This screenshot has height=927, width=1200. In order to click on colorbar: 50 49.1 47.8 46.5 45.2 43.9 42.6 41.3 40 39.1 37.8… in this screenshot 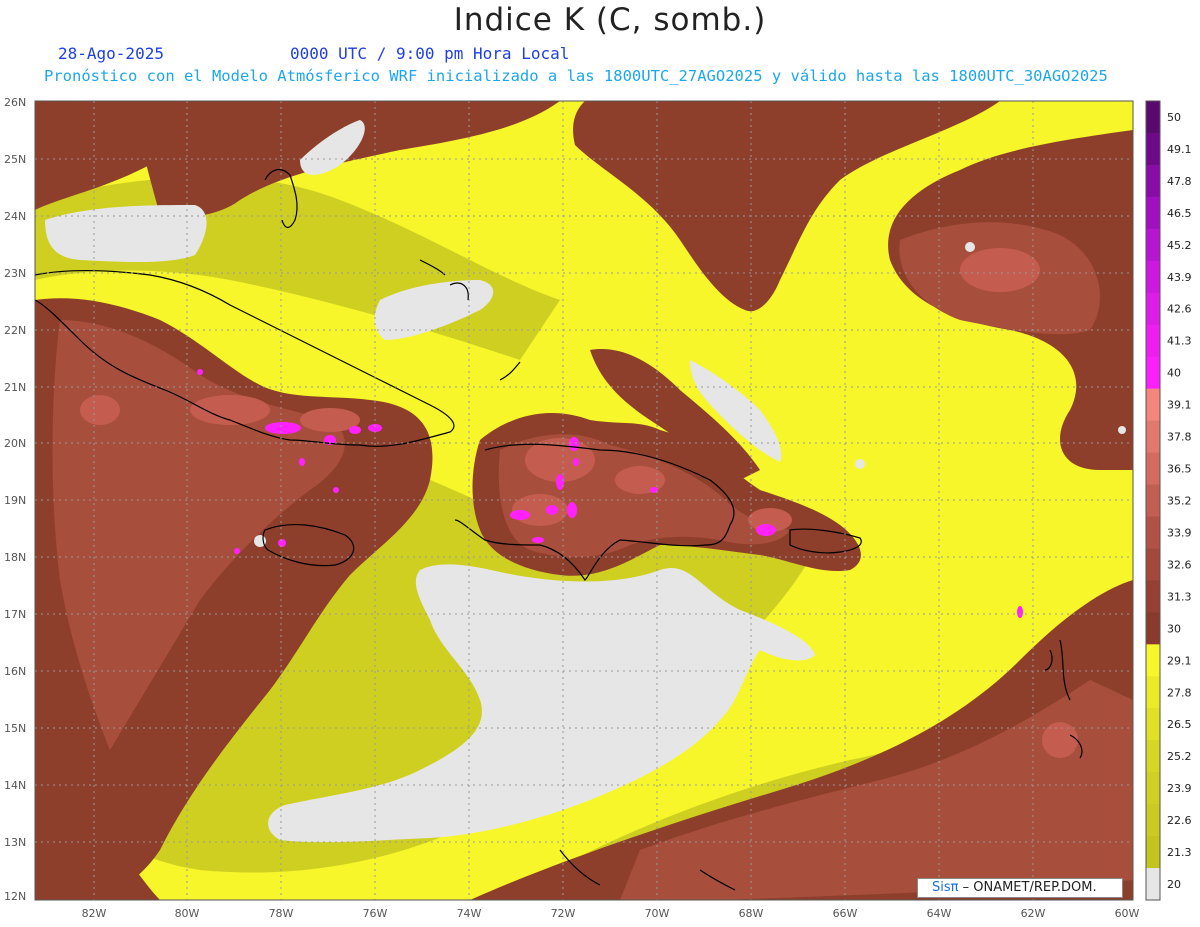, I will do `click(1168, 500)`.